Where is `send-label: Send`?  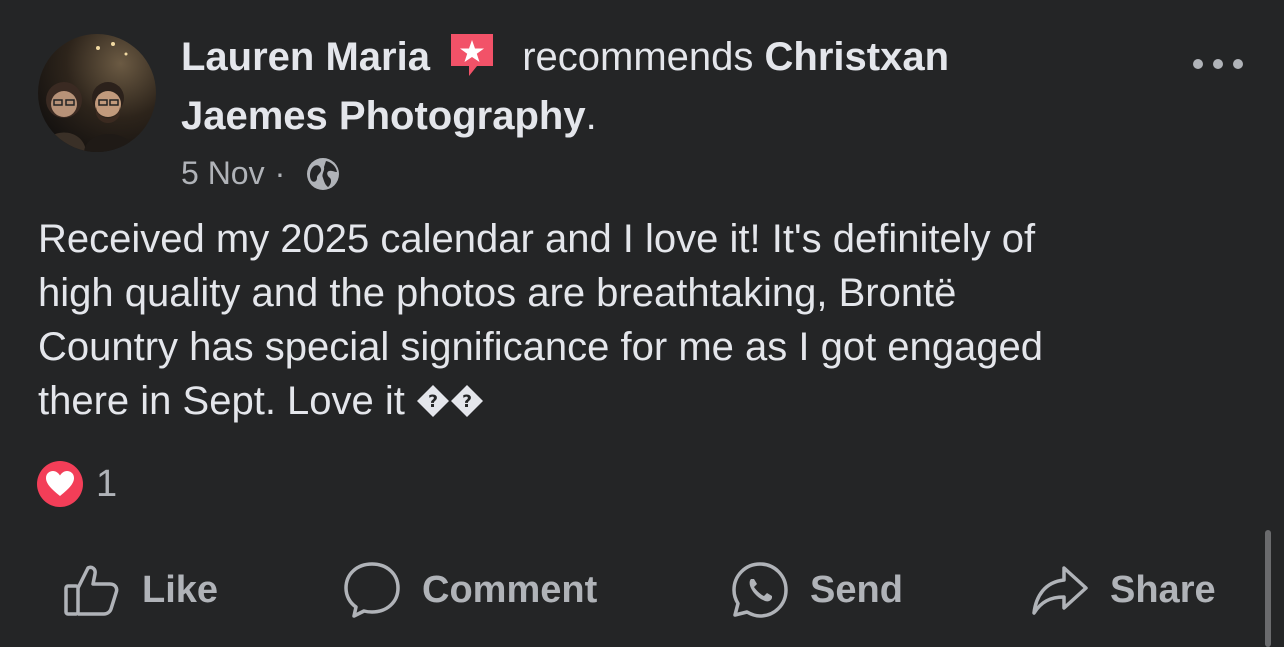
send-label: Send is located at coordinates (856, 589).